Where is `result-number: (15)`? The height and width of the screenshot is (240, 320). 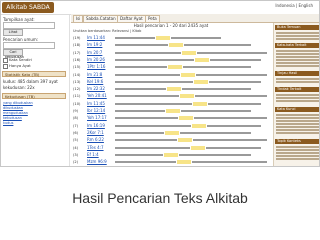
result-number: (15) is located at coordinates (77, 67).